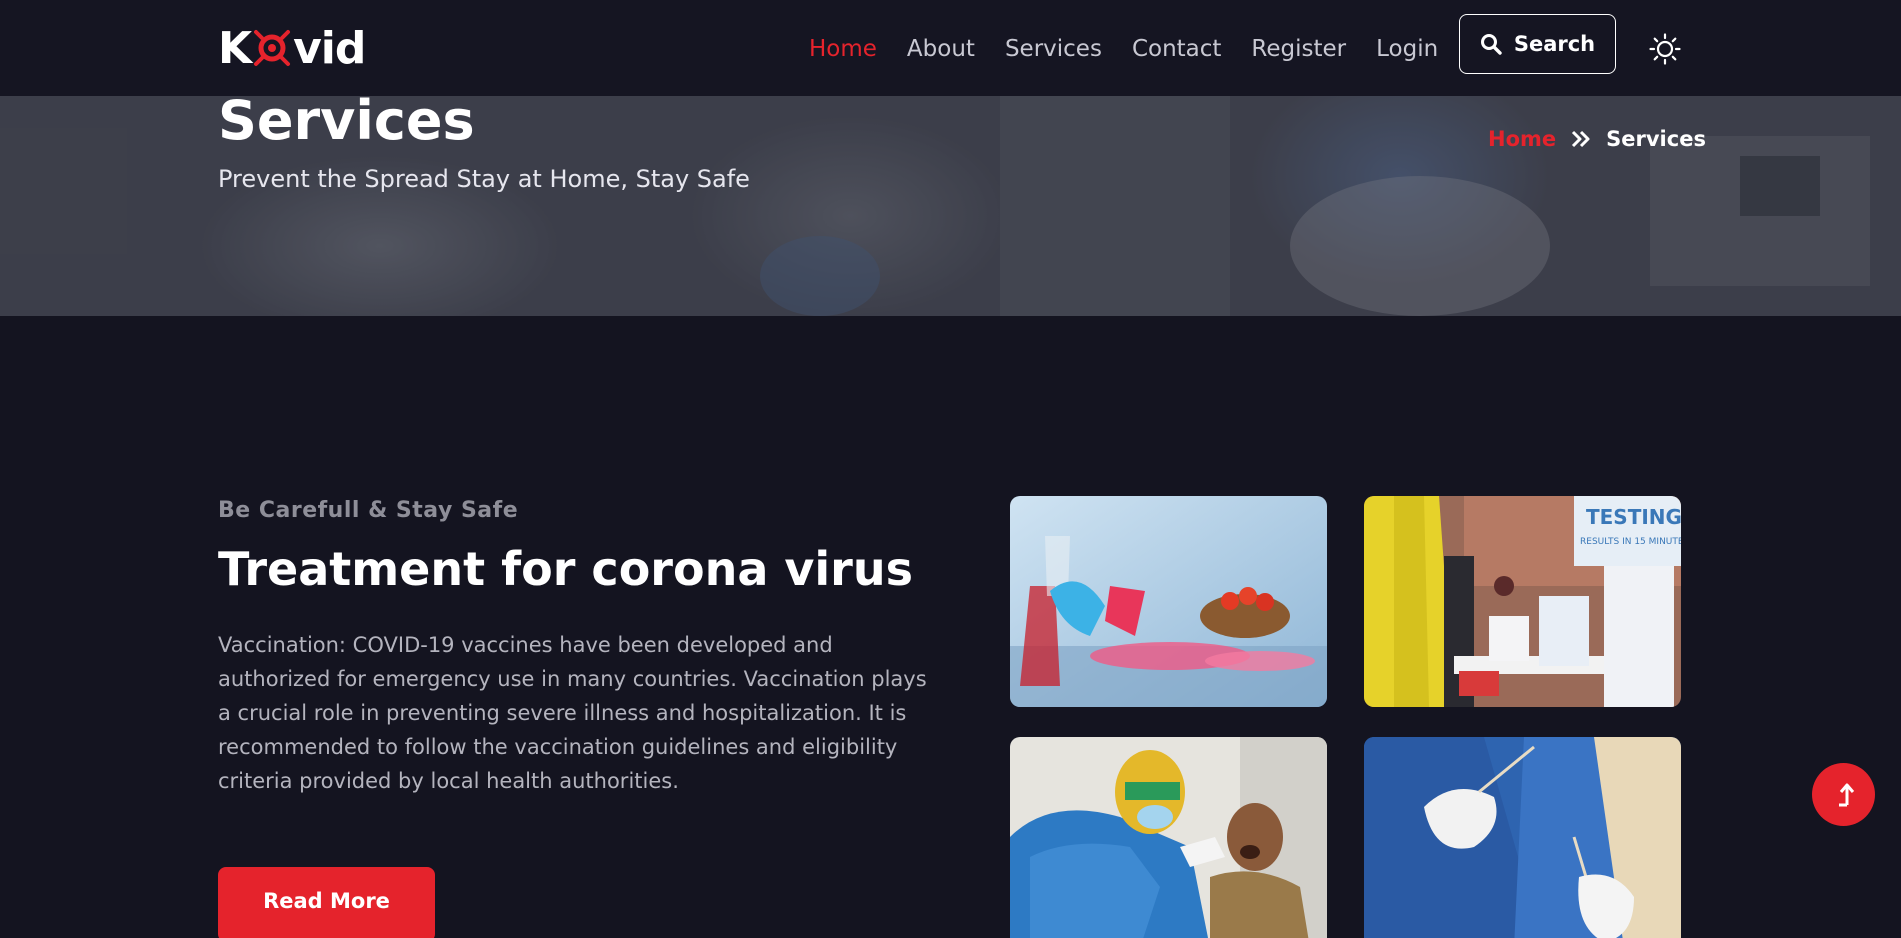 The width and height of the screenshot is (1901, 938). Describe the element at coordinates (329, 48) in the screenshot. I see `logo-text-right: vid` at that location.